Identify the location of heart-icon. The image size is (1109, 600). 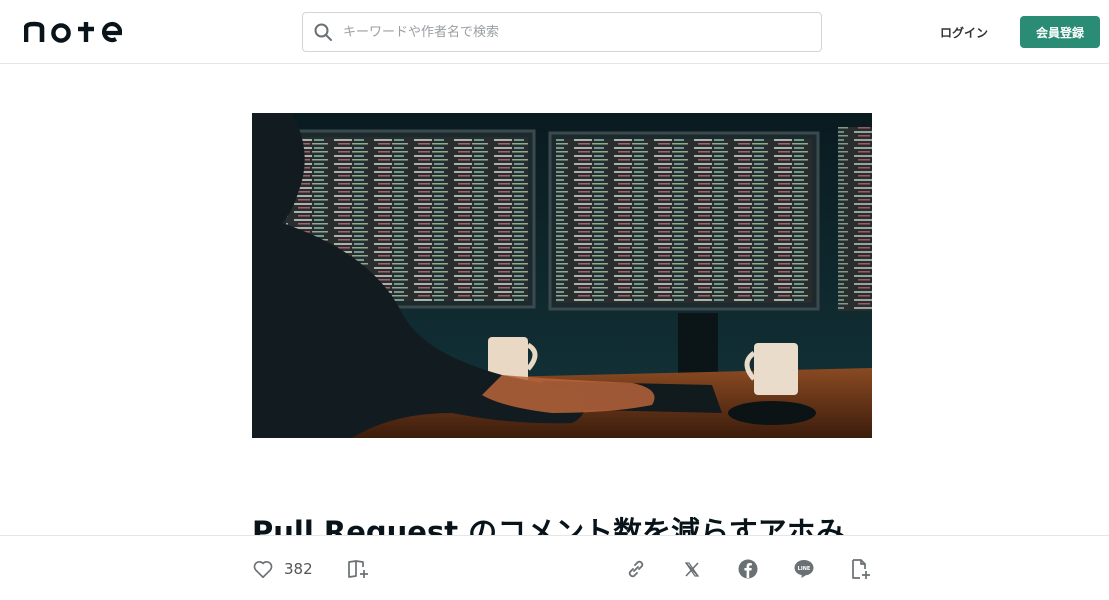
(263, 569).